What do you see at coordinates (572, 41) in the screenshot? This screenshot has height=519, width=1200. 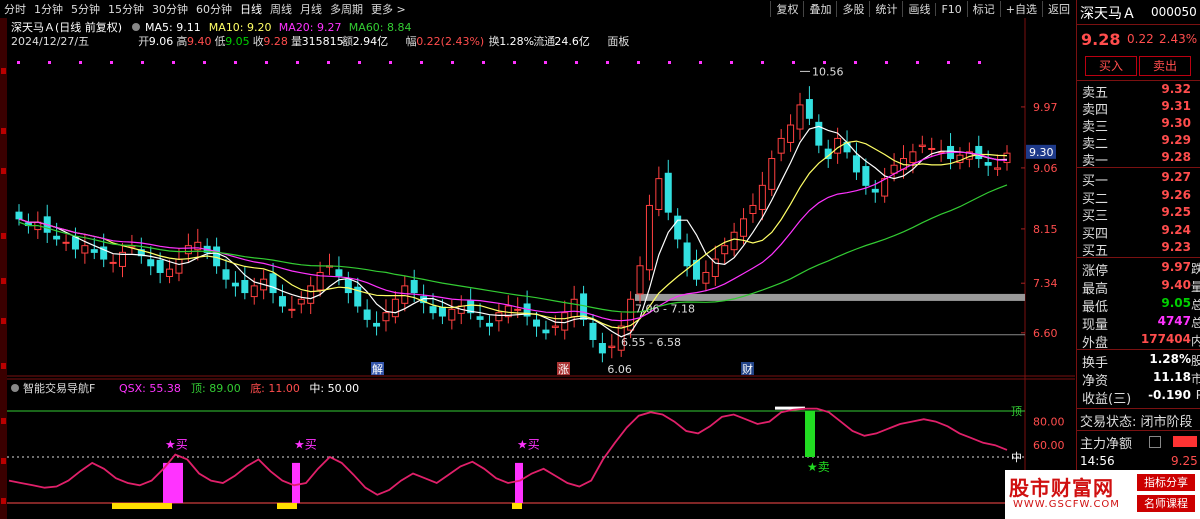 I see `ohlc-field: 24.6亿` at bounding box center [572, 41].